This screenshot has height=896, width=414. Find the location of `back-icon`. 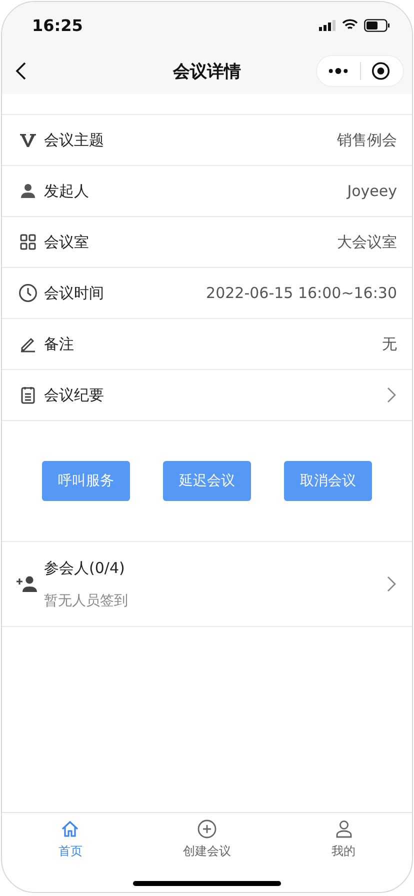

back-icon is located at coordinates (21, 71).